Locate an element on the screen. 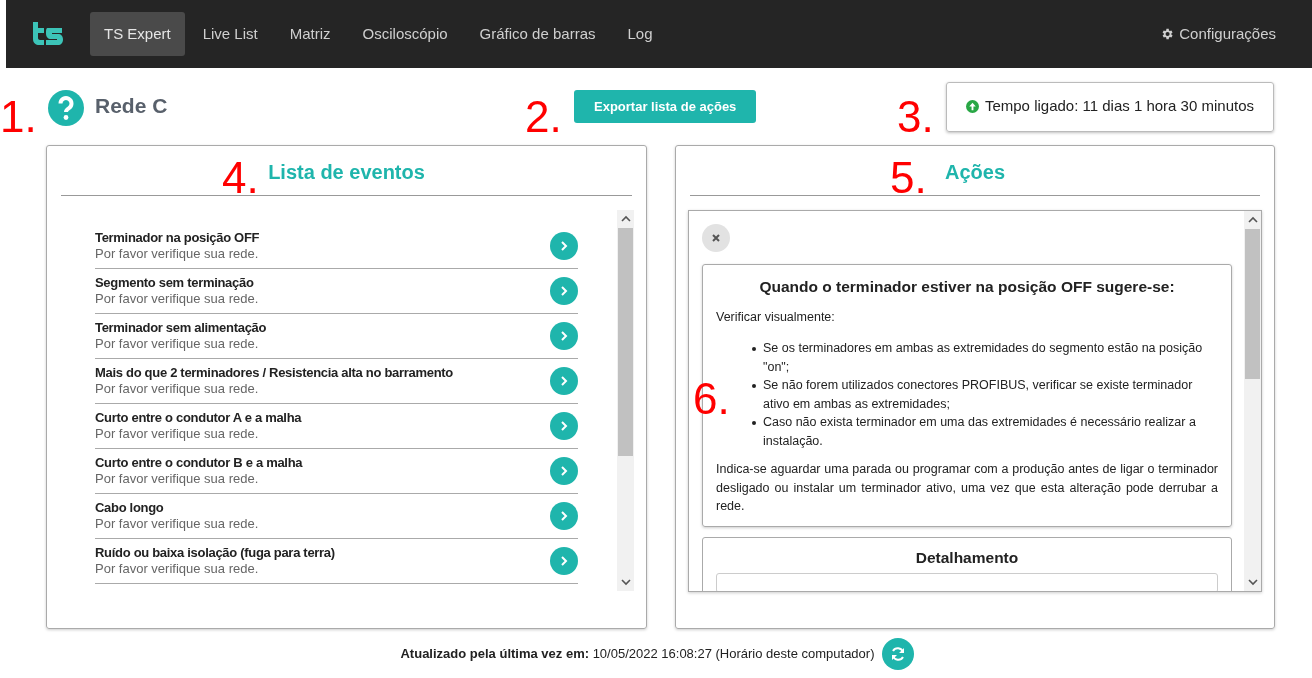  intro-text: Verificar visualmente: is located at coordinates (776, 318).